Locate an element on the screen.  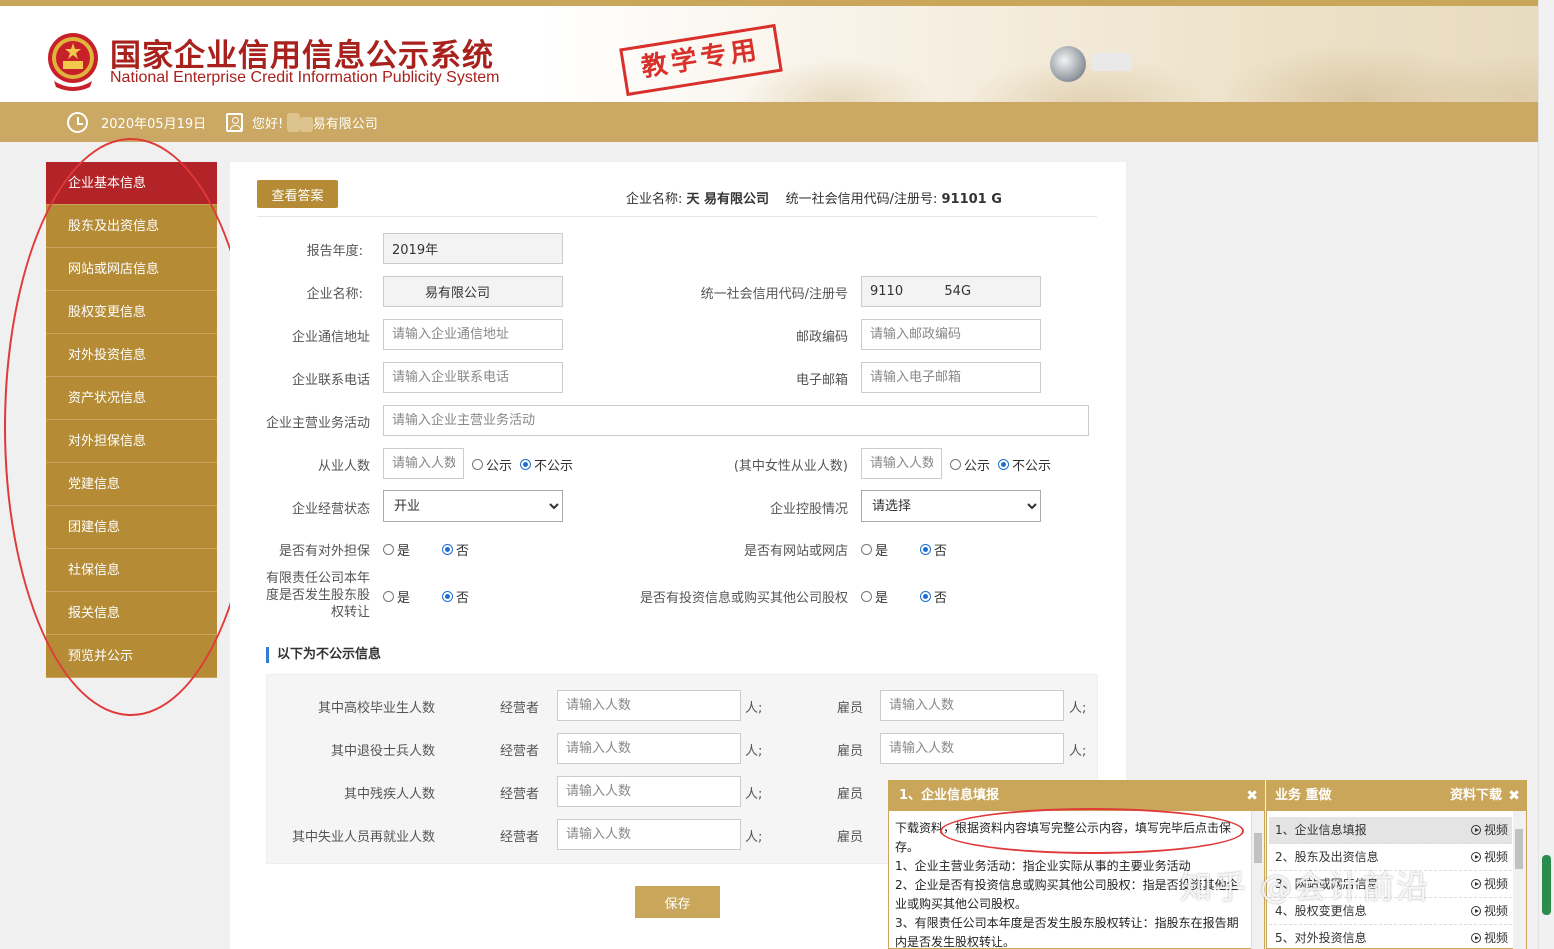
task-item: 5、对外投资信息 视频 is located at coordinates (1390, 937).